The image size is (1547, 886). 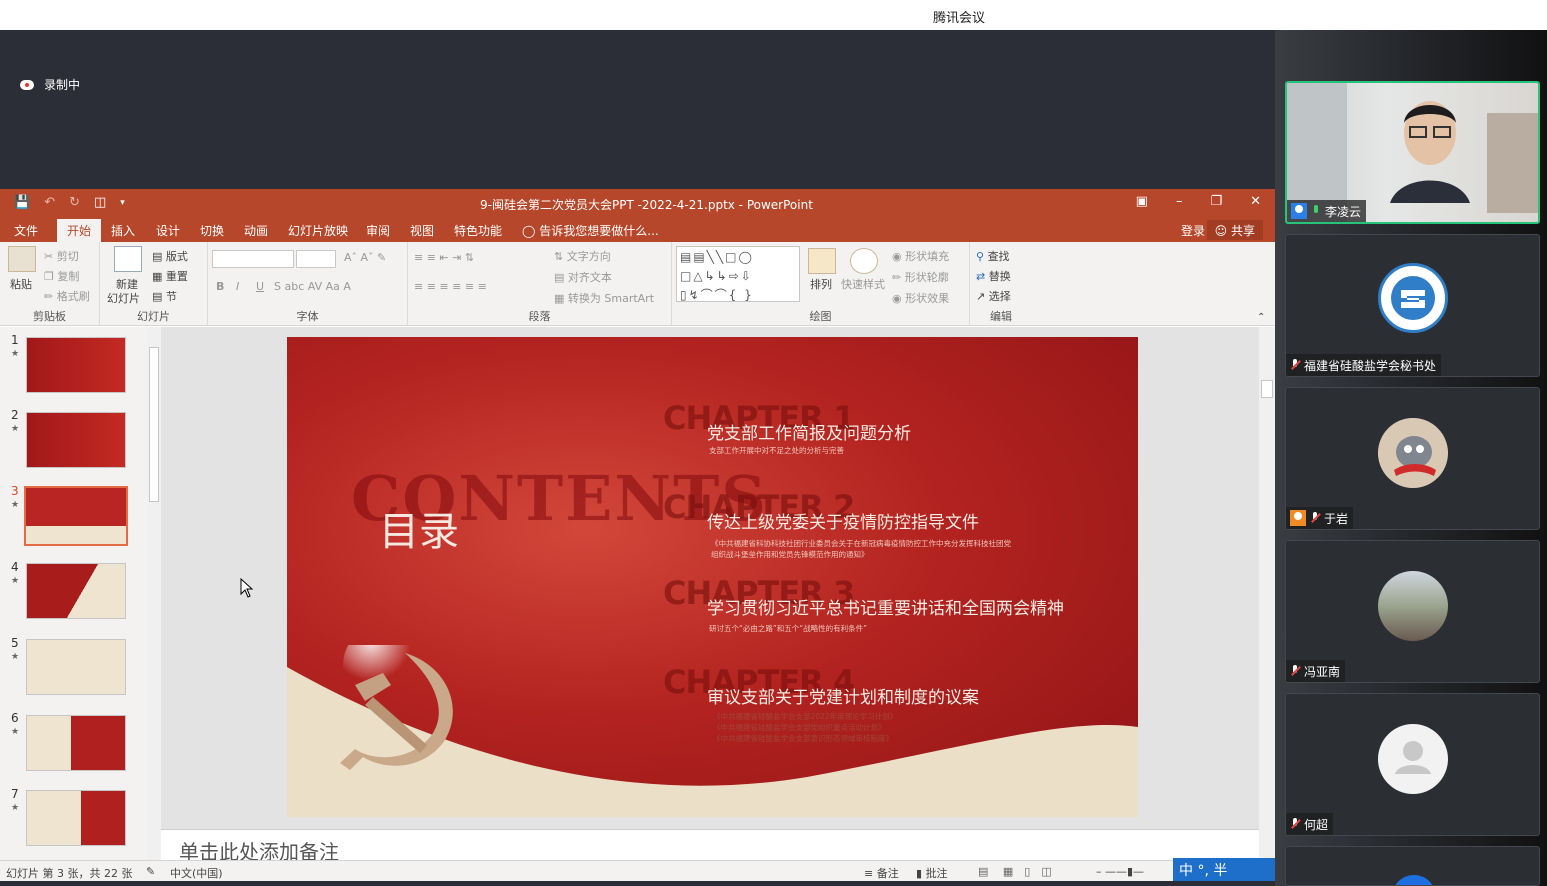 I want to click on notes-scrollbar, so click(x=1267, y=844).